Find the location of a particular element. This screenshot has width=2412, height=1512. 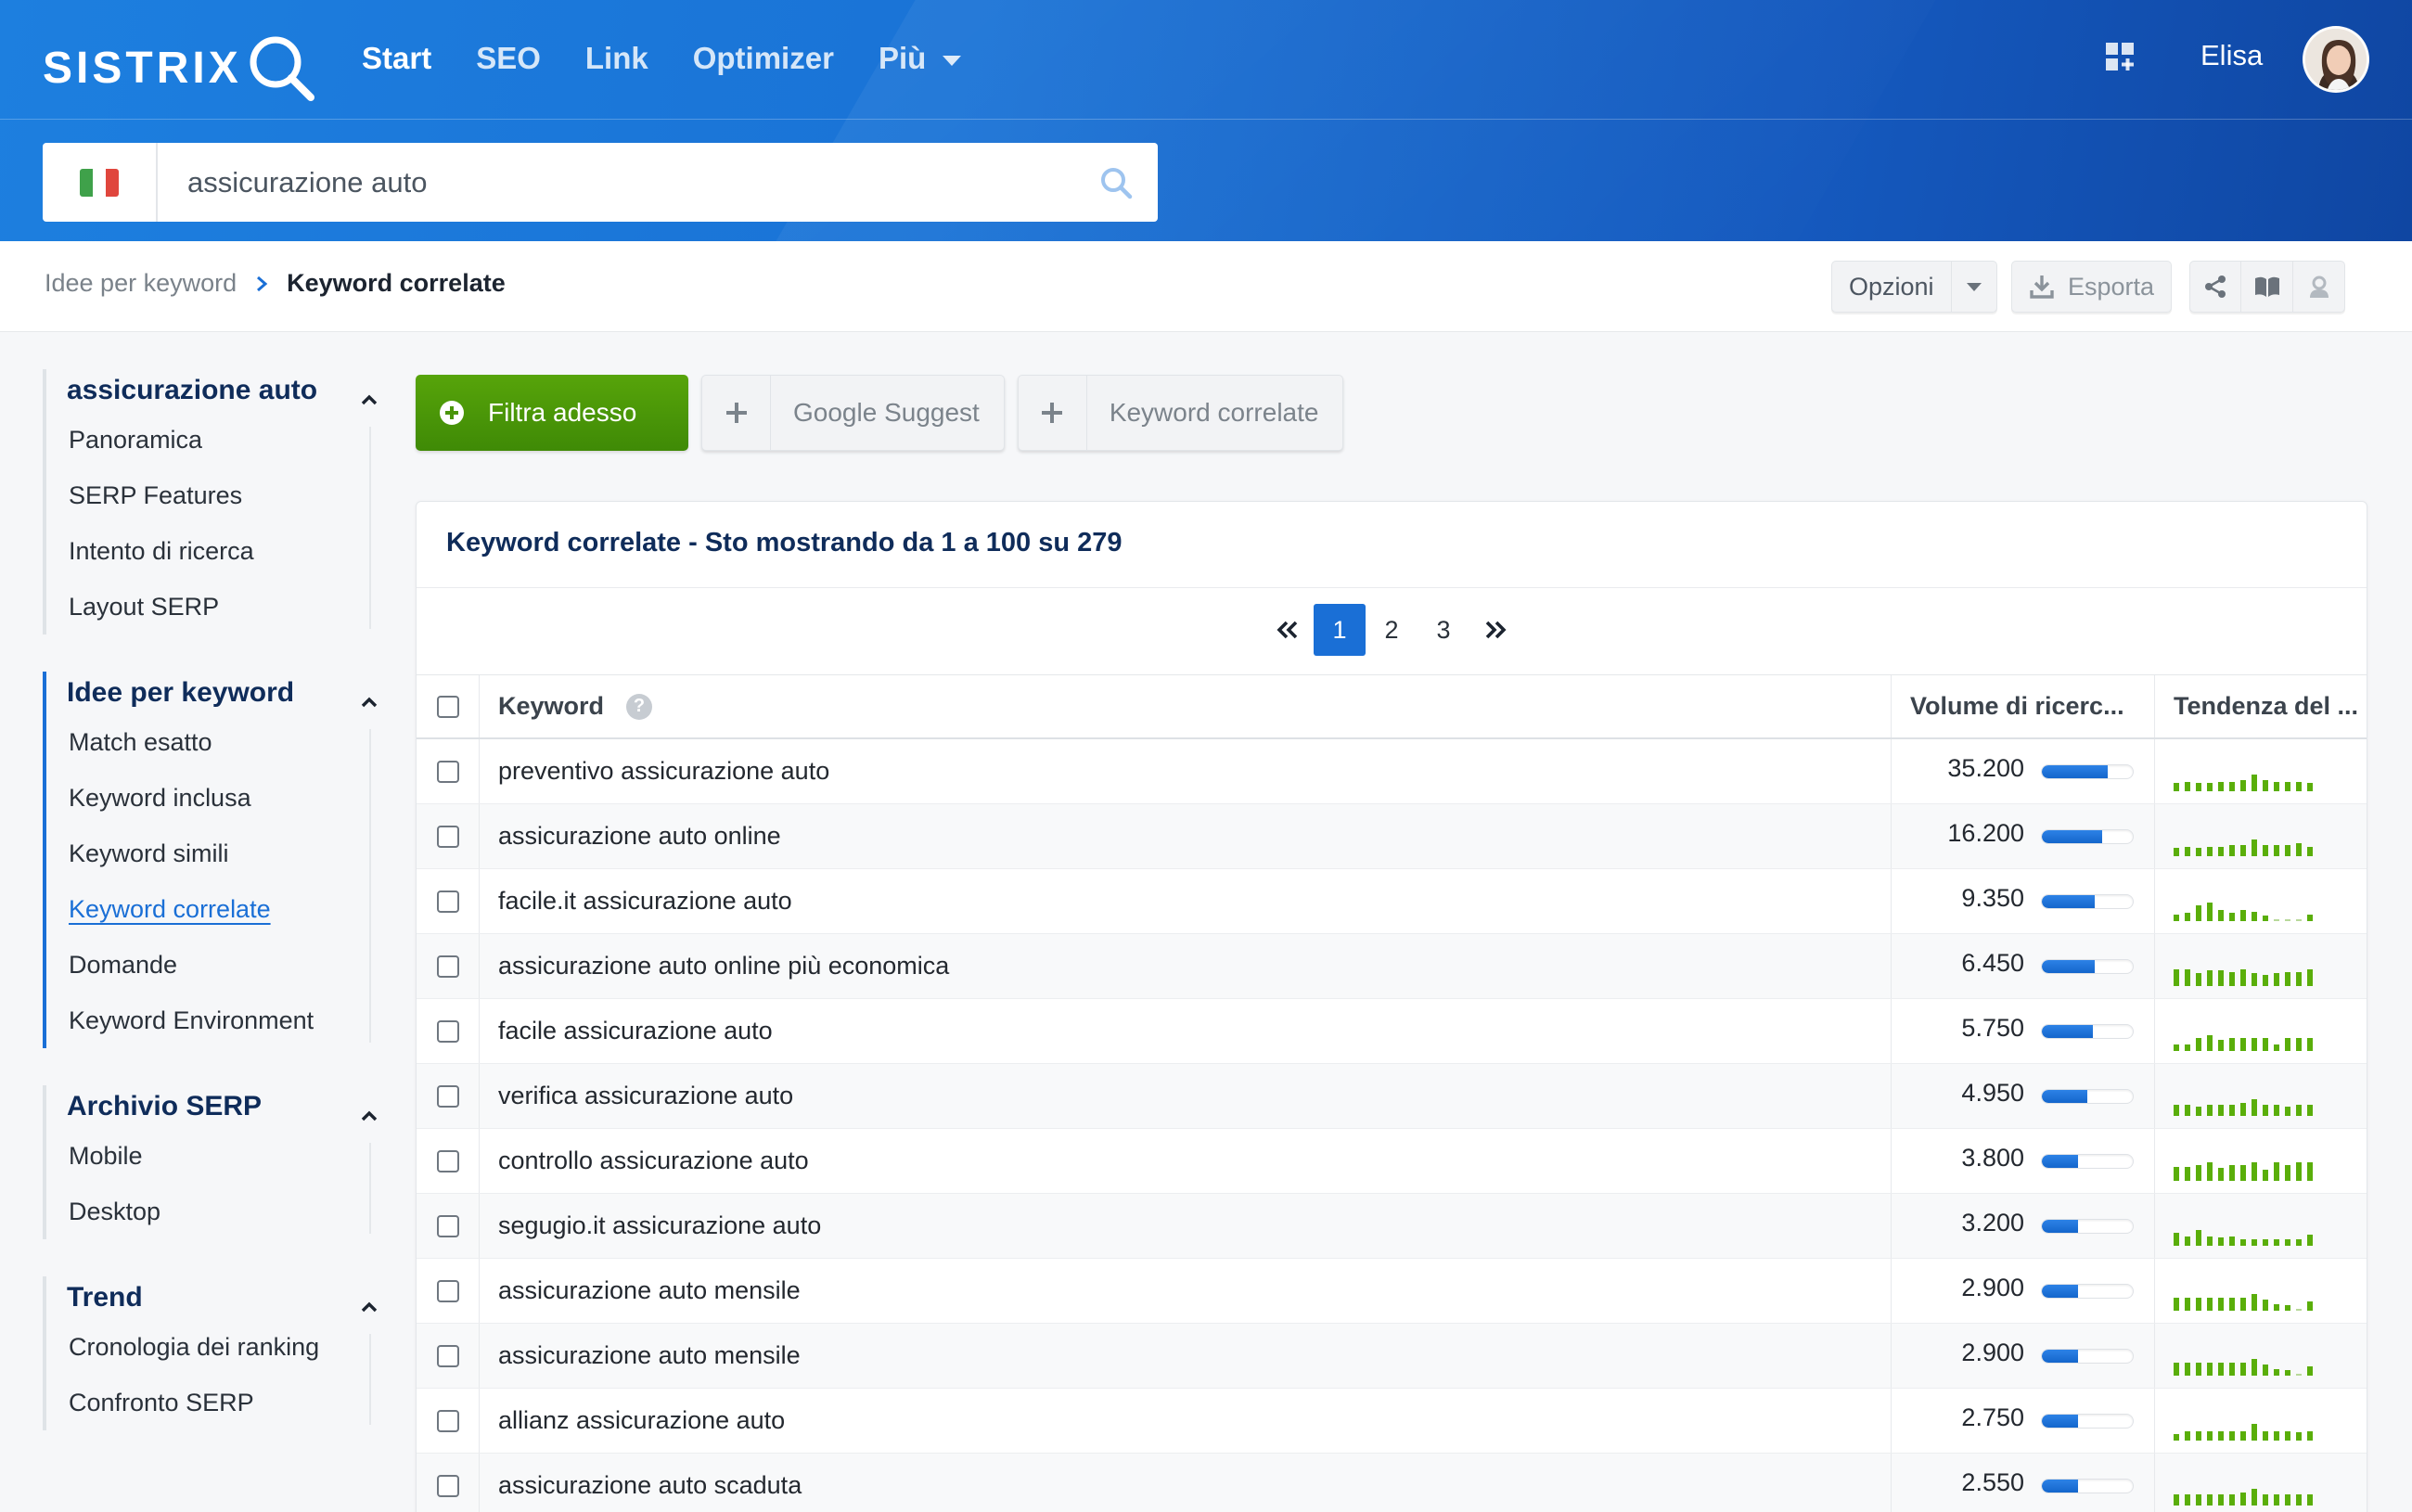

sidebar-group-title: Idee per keyword is located at coordinates (219, 693).